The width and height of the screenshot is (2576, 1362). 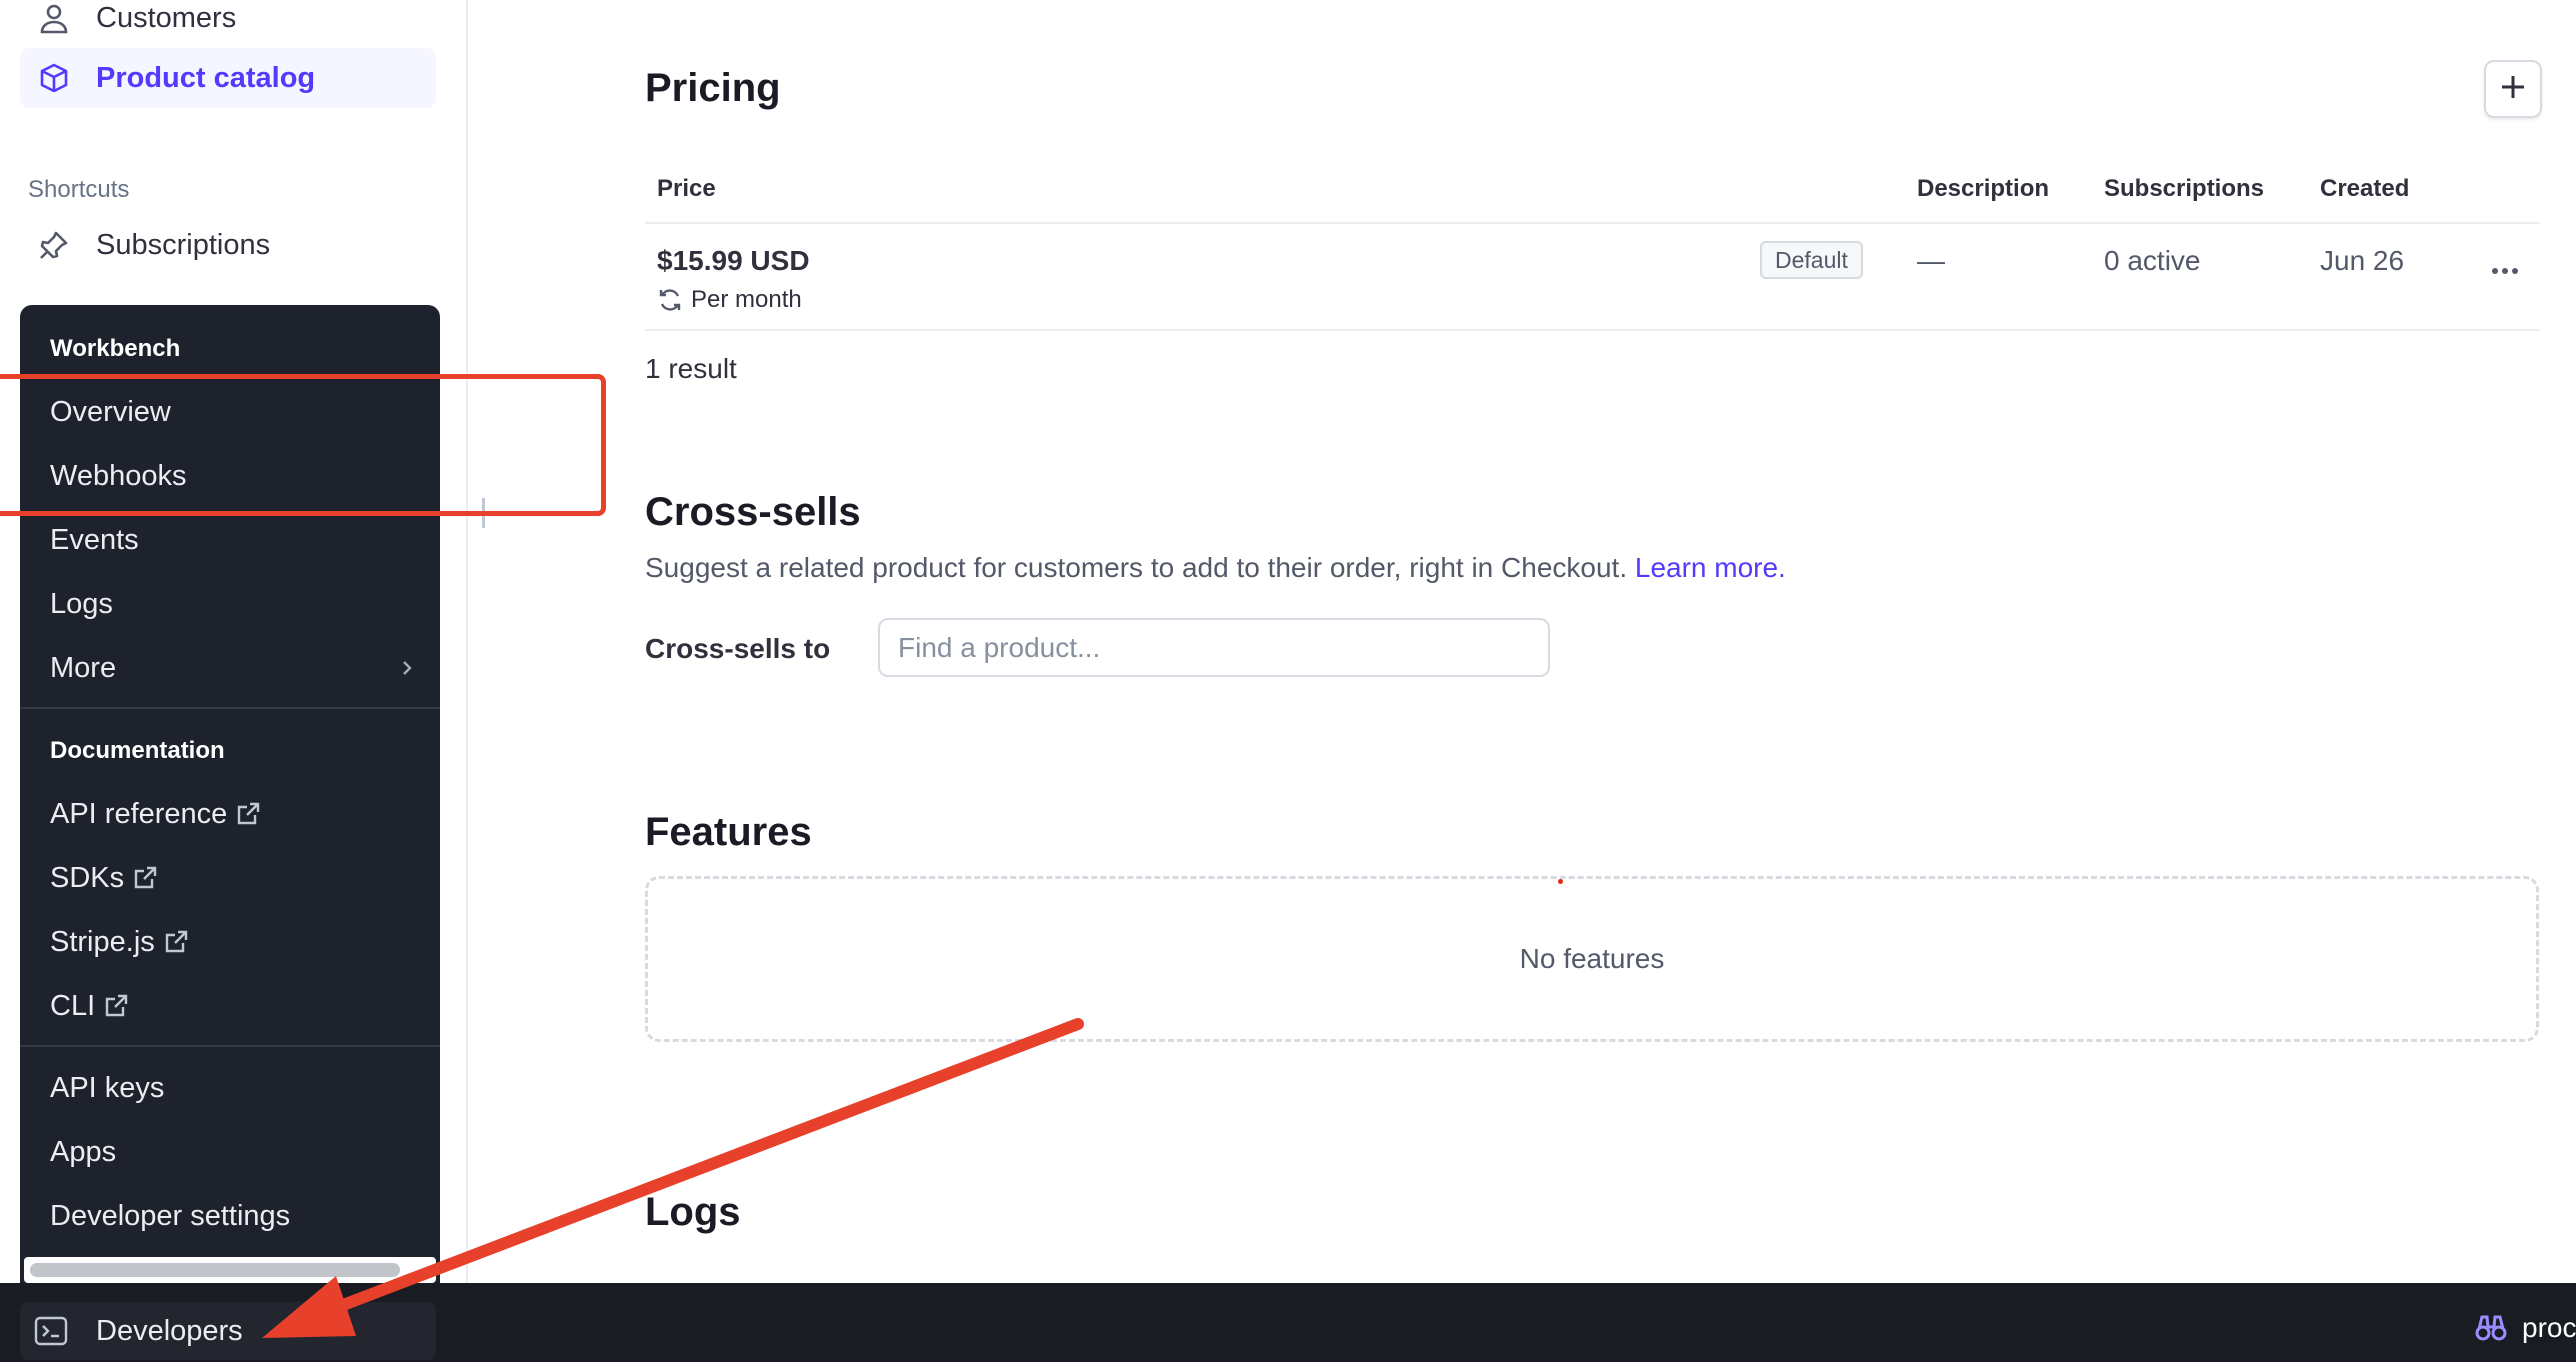 What do you see at coordinates (713, 88) in the screenshot?
I see `pricing-heading: Pricing` at bounding box center [713, 88].